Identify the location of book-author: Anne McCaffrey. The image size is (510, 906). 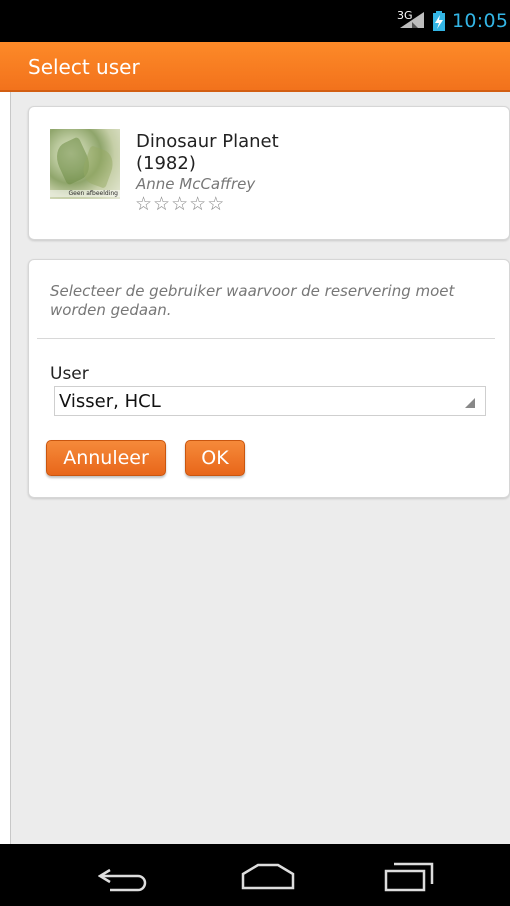
(196, 184).